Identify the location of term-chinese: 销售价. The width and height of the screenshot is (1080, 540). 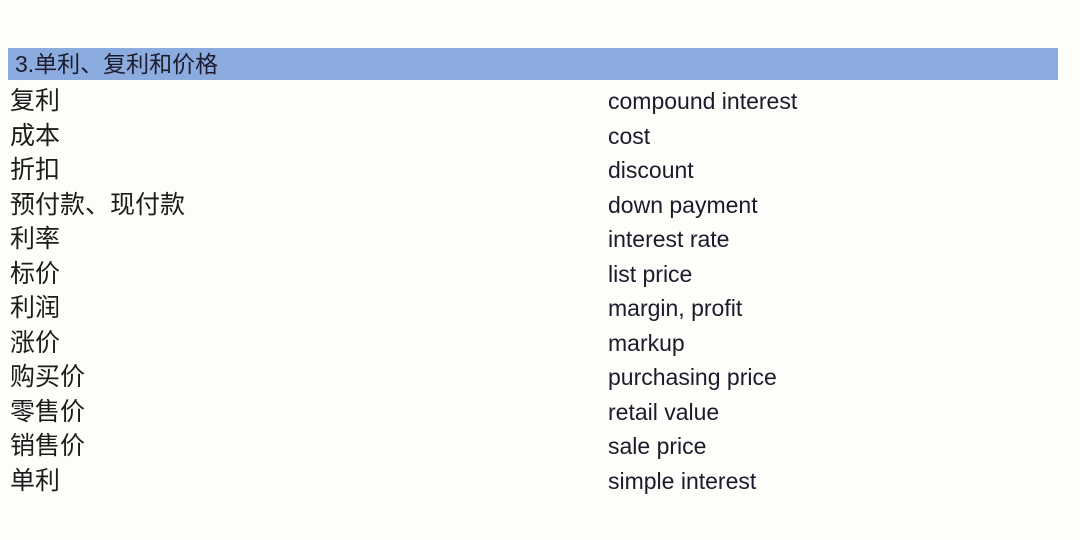
(48, 446).